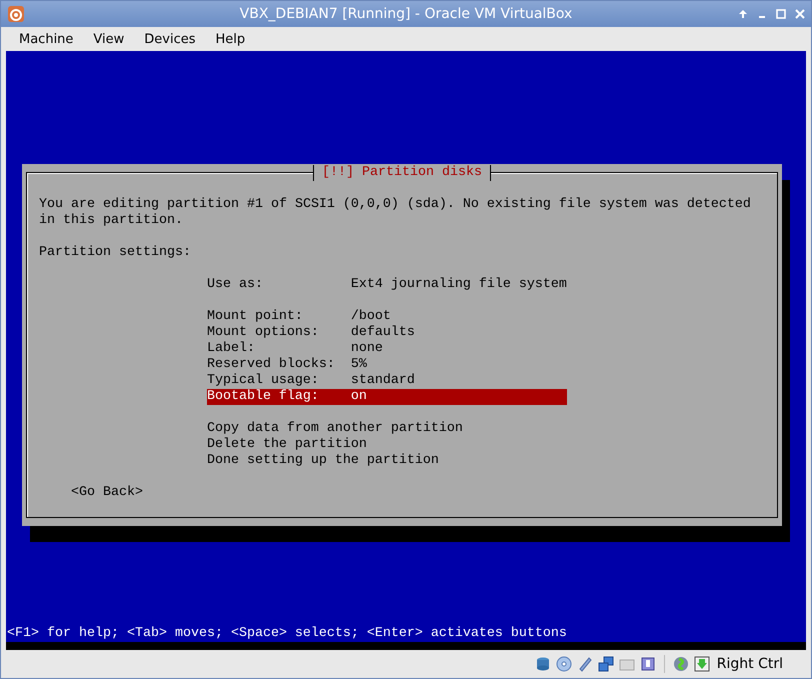  What do you see at coordinates (702, 664) in the screenshot?
I see `down-arrow-icon` at bounding box center [702, 664].